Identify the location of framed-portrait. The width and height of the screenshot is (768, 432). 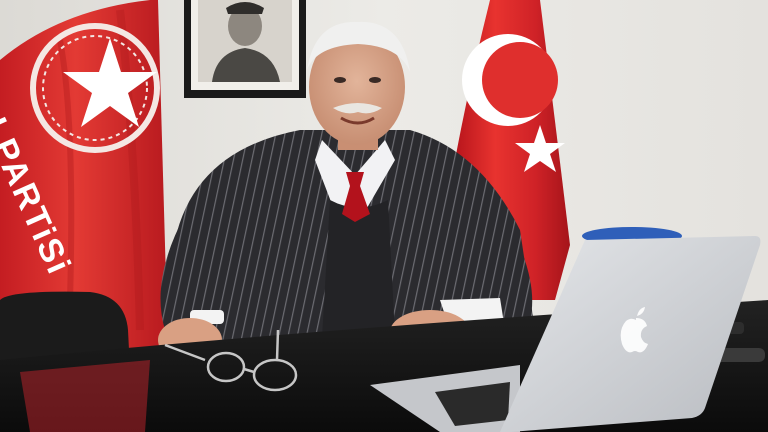
(245, 49).